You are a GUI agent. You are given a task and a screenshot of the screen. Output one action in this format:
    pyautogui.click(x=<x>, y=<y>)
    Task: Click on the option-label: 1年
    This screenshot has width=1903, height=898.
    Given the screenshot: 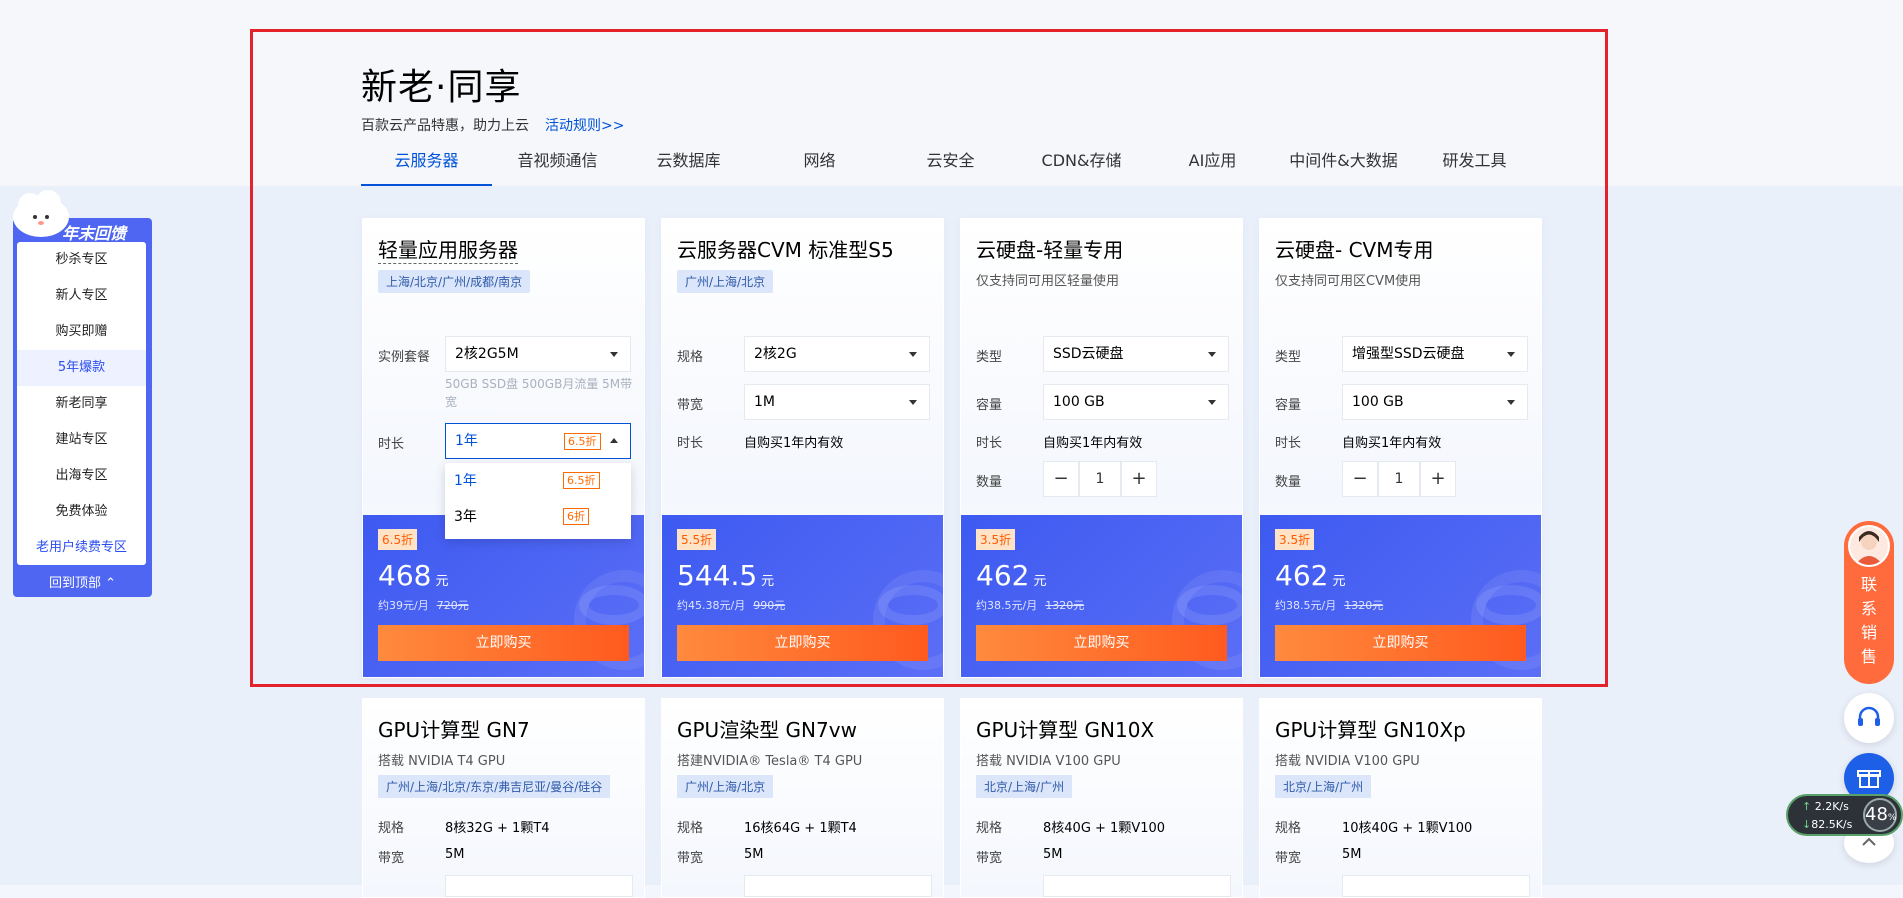 What is the action you would take?
    pyautogui.click(x=465, y=481)
    